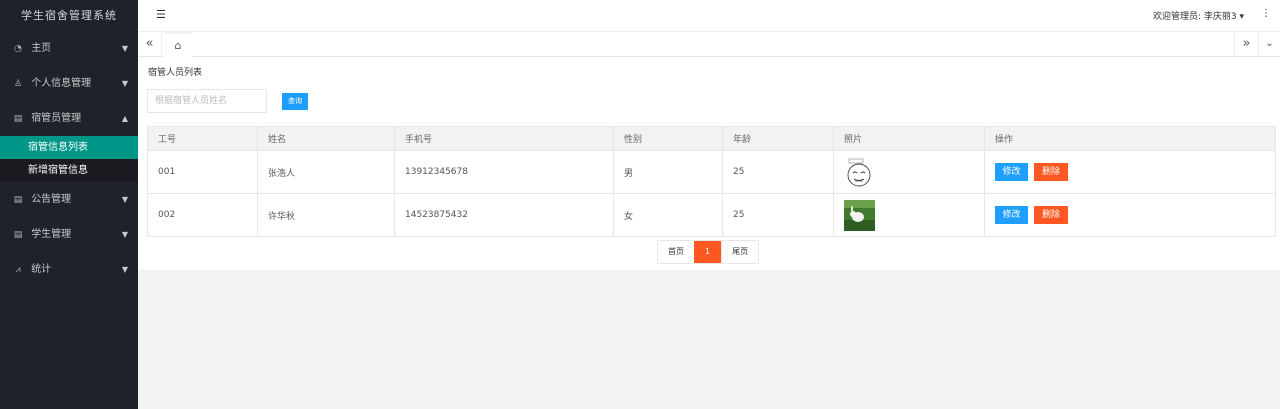 This screenshot has width=1280, height=409. Describe the element at coordinates (18, 84) in the screenshot. I see `user-icon: ♙` at that location.